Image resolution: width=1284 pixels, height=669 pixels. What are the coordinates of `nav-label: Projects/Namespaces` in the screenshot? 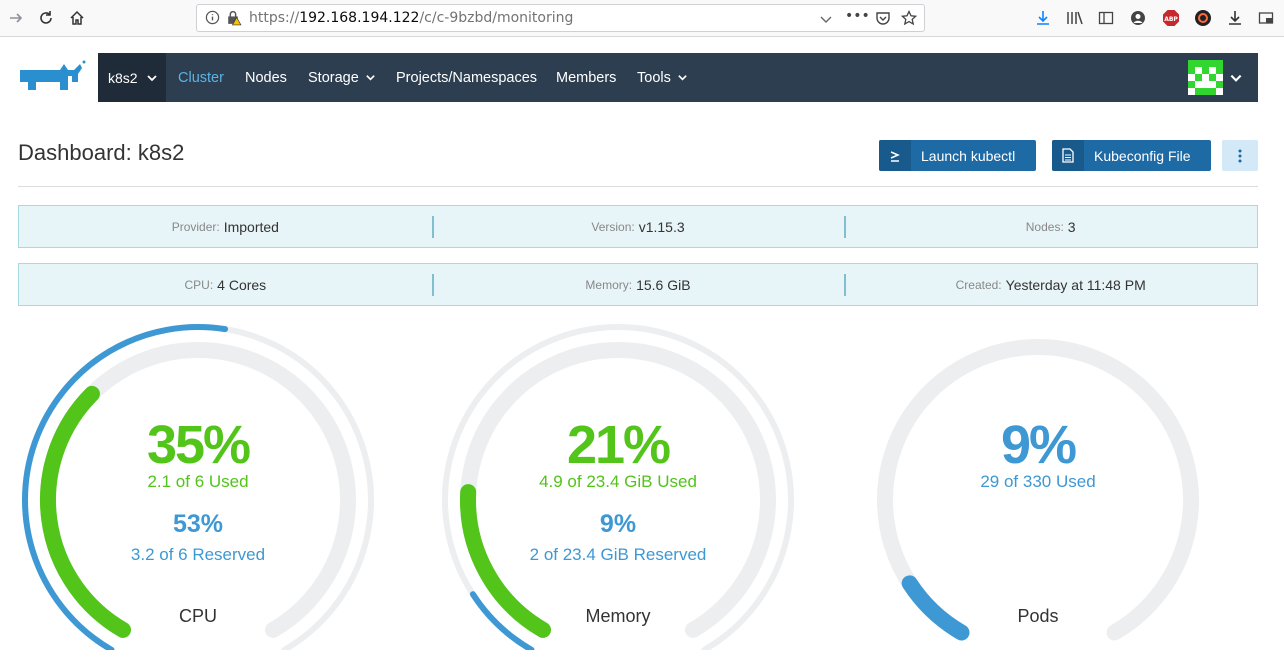 It's located at (467, 77).